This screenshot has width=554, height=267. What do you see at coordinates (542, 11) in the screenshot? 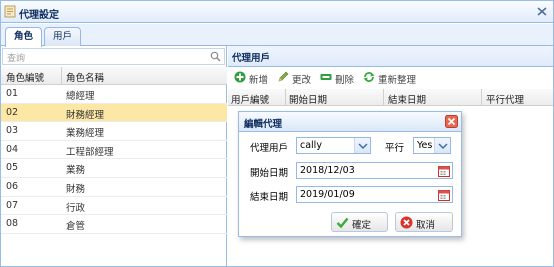
I see `close-icon` at bounding box center [542, 11].